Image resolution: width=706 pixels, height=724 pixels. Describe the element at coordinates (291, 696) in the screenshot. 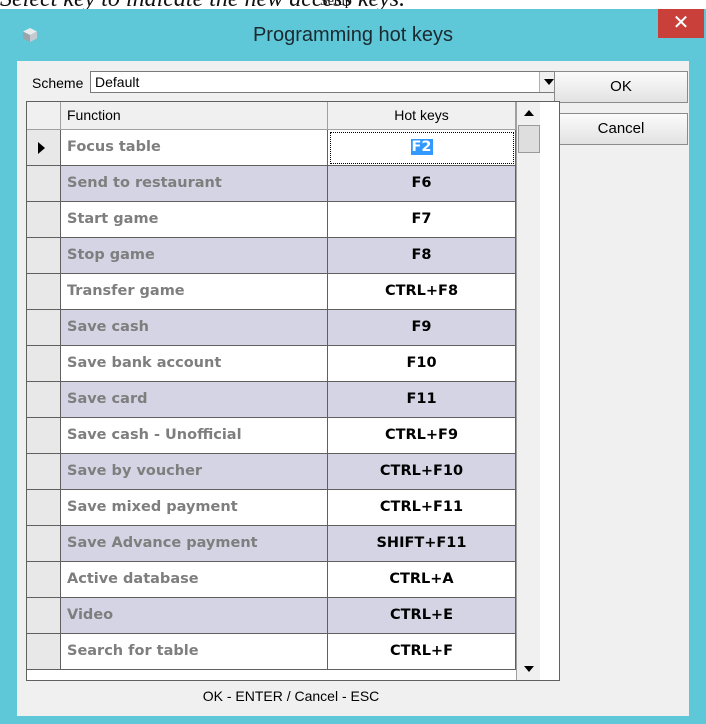

I see `shortcut-hint: OK - ENTER / Cancel - ESC` at that location.